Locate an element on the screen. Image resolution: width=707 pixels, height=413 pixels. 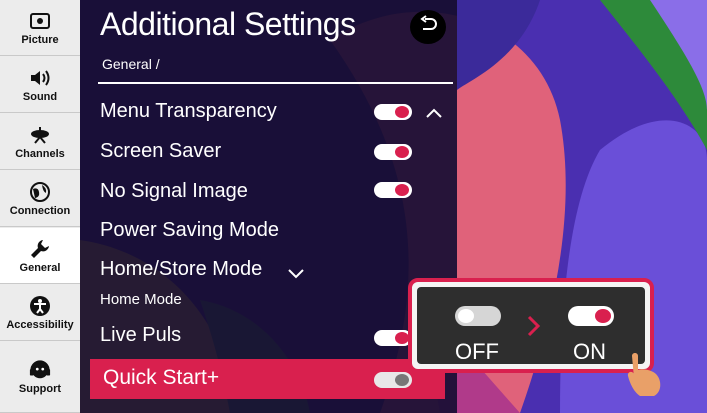
sidebar-item-channels: Channels is located at coordinates (40, 142).